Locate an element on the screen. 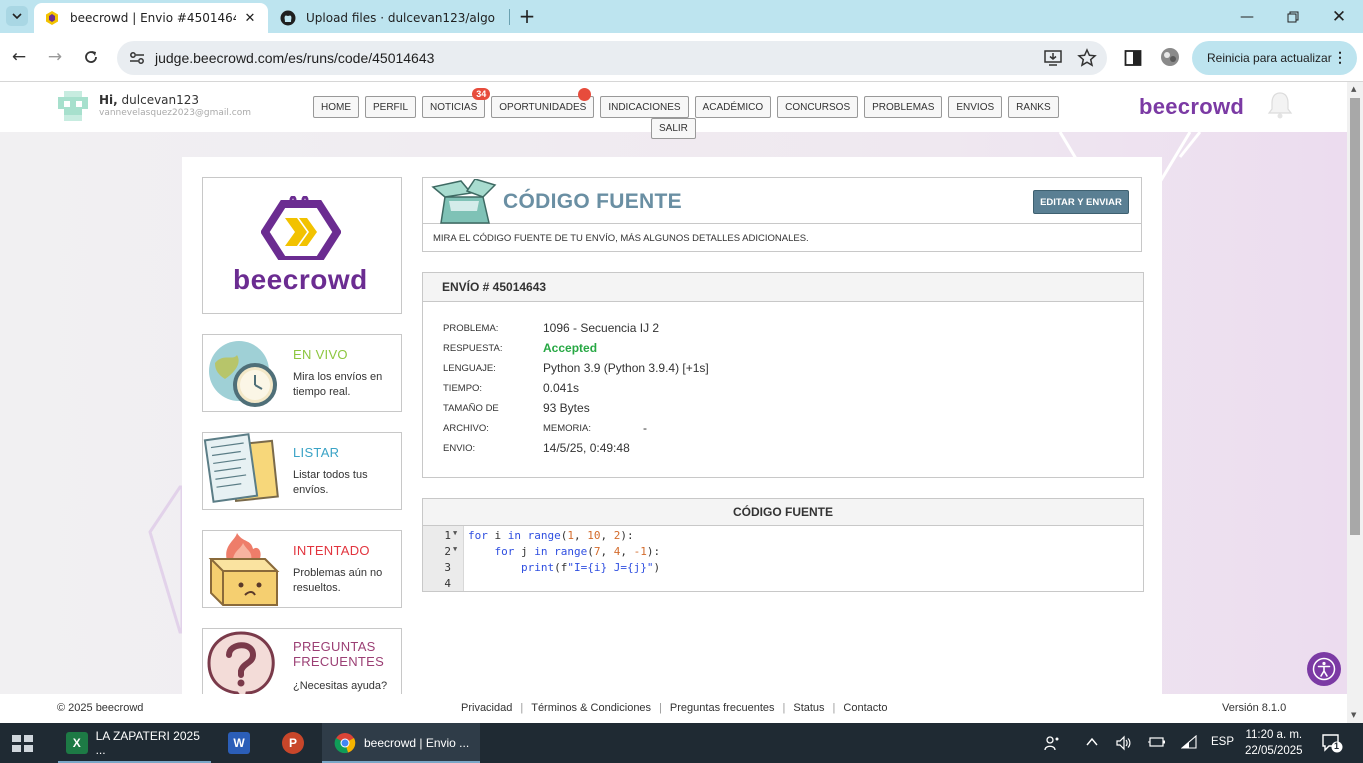 This screenshot has width=1363, height=763. logout-button: SALIR is located at coordinates (673, 128).